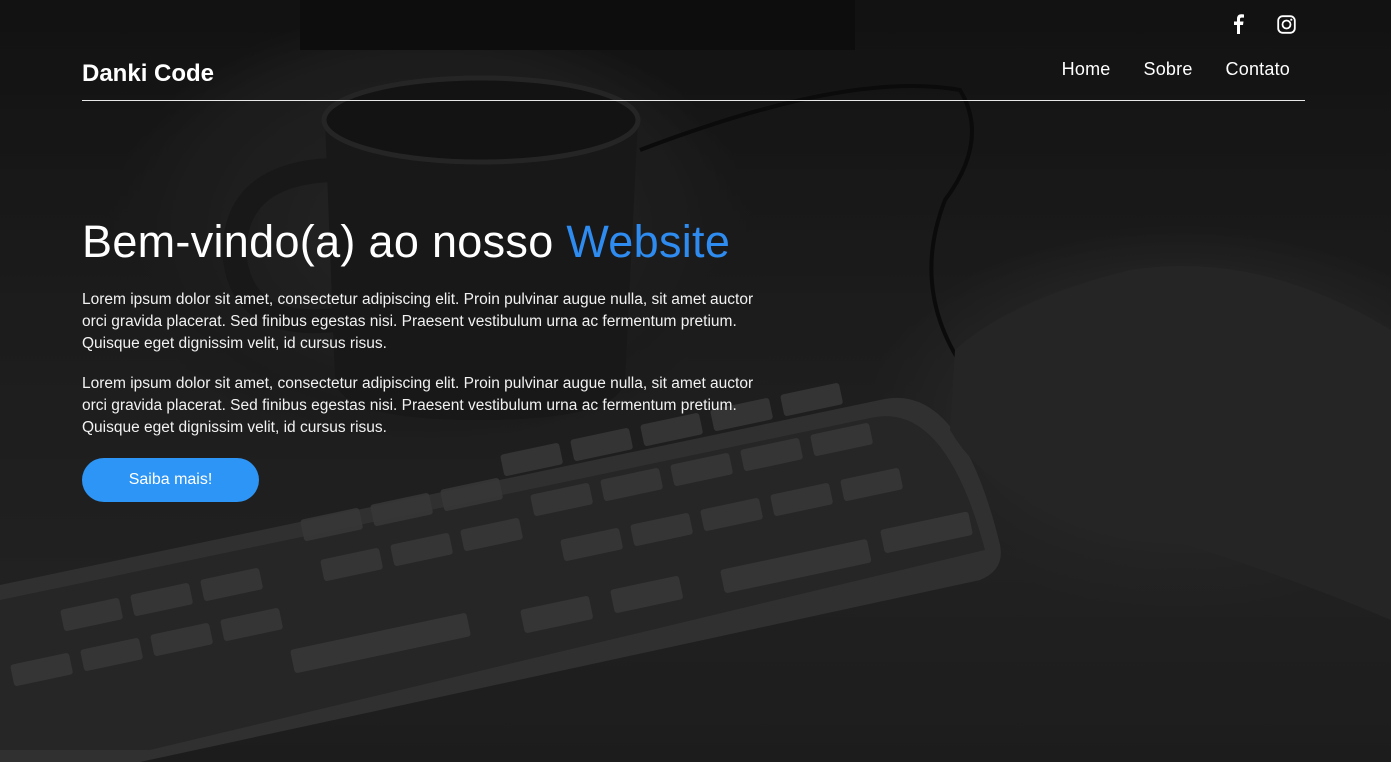 Image resolution: width=1391 pixels, height=762 pixels. I want to click on hero-title-prefix: Bem-vindo(a) ao nosso, so click(324, 241).